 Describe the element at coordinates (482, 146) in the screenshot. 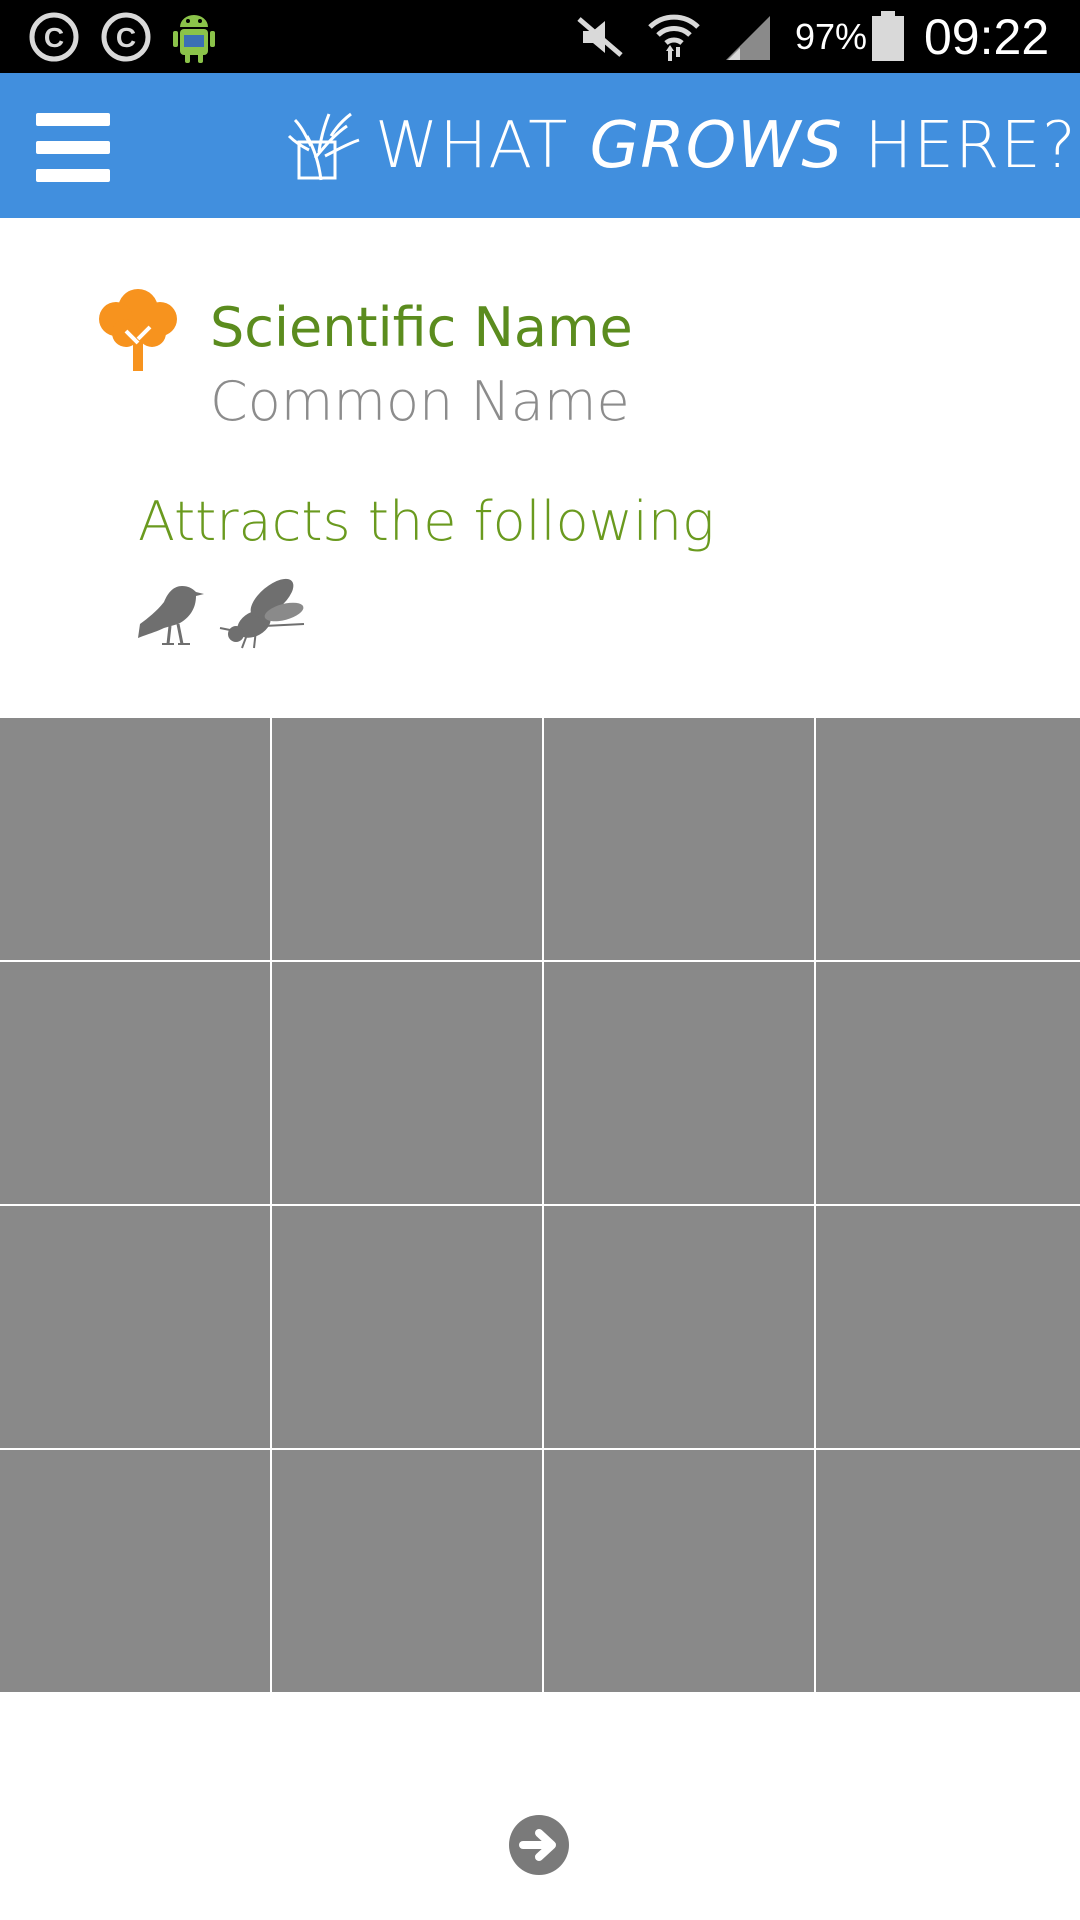

I see `app-title-part-1: WHAT` at that location.